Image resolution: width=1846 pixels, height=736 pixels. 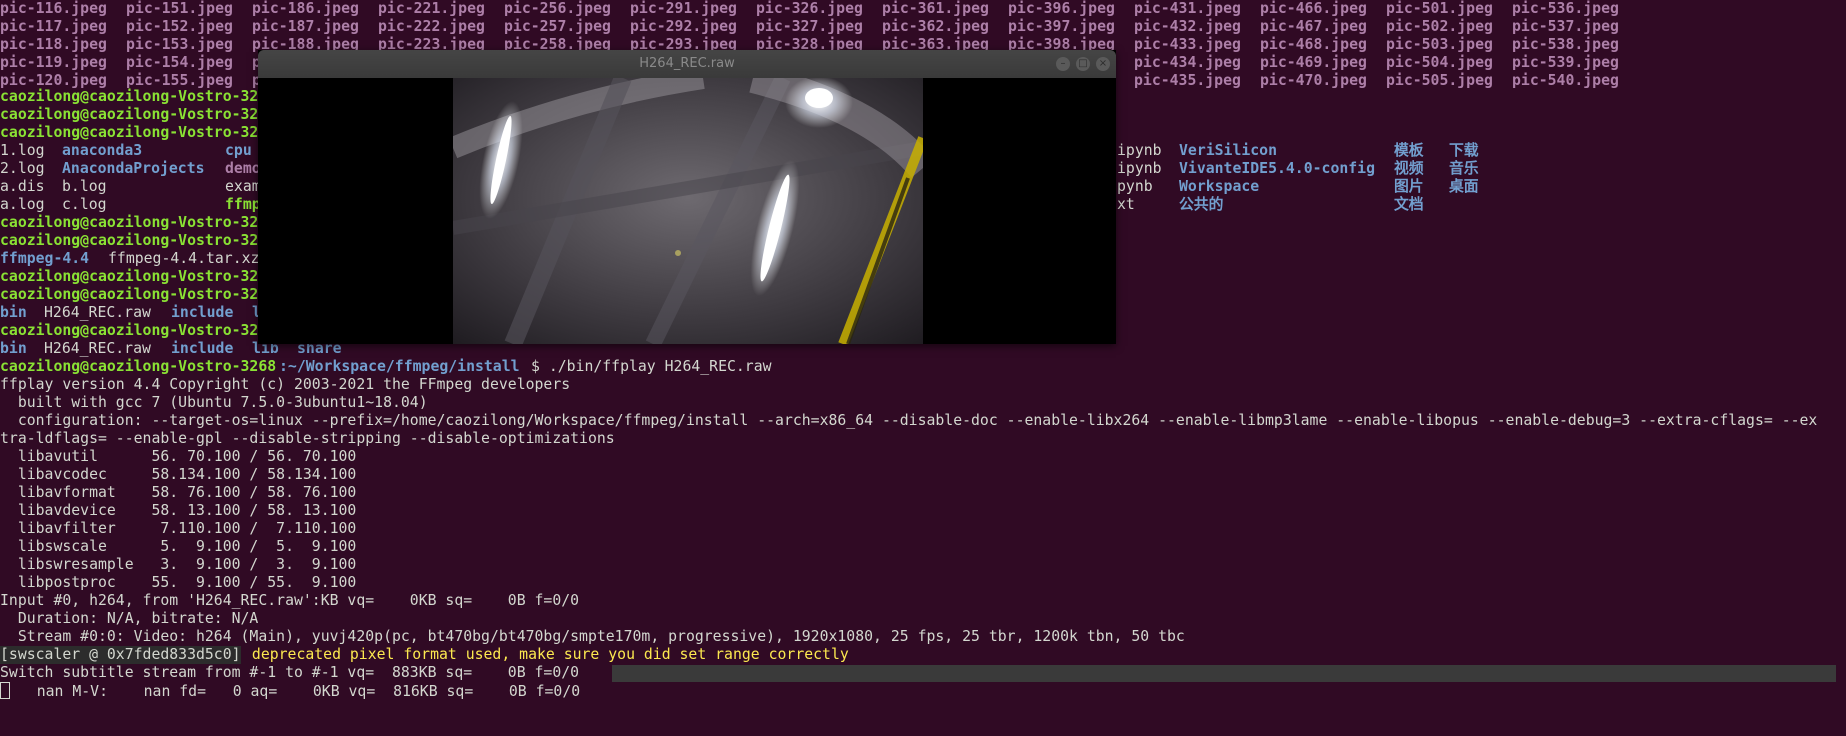 I want to click on dir-anaconda3: anaconda3, so click(x=102, y=150).